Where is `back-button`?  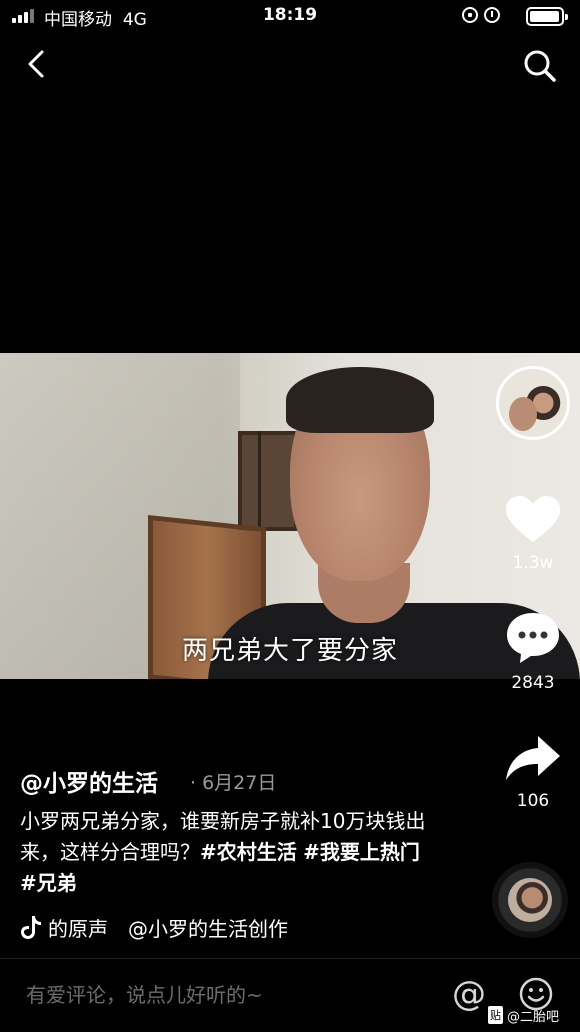 back-button is located at coordinates (38, 64).